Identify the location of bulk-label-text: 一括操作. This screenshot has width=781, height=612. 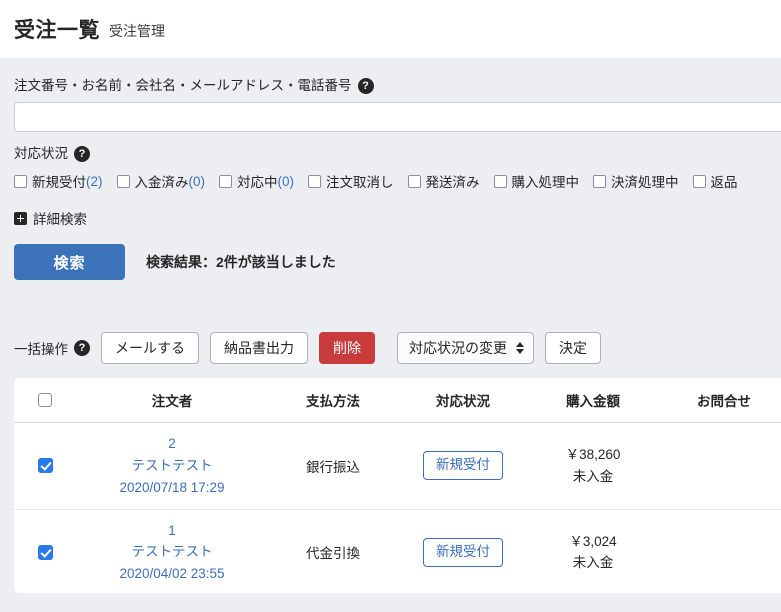
(41, 350).